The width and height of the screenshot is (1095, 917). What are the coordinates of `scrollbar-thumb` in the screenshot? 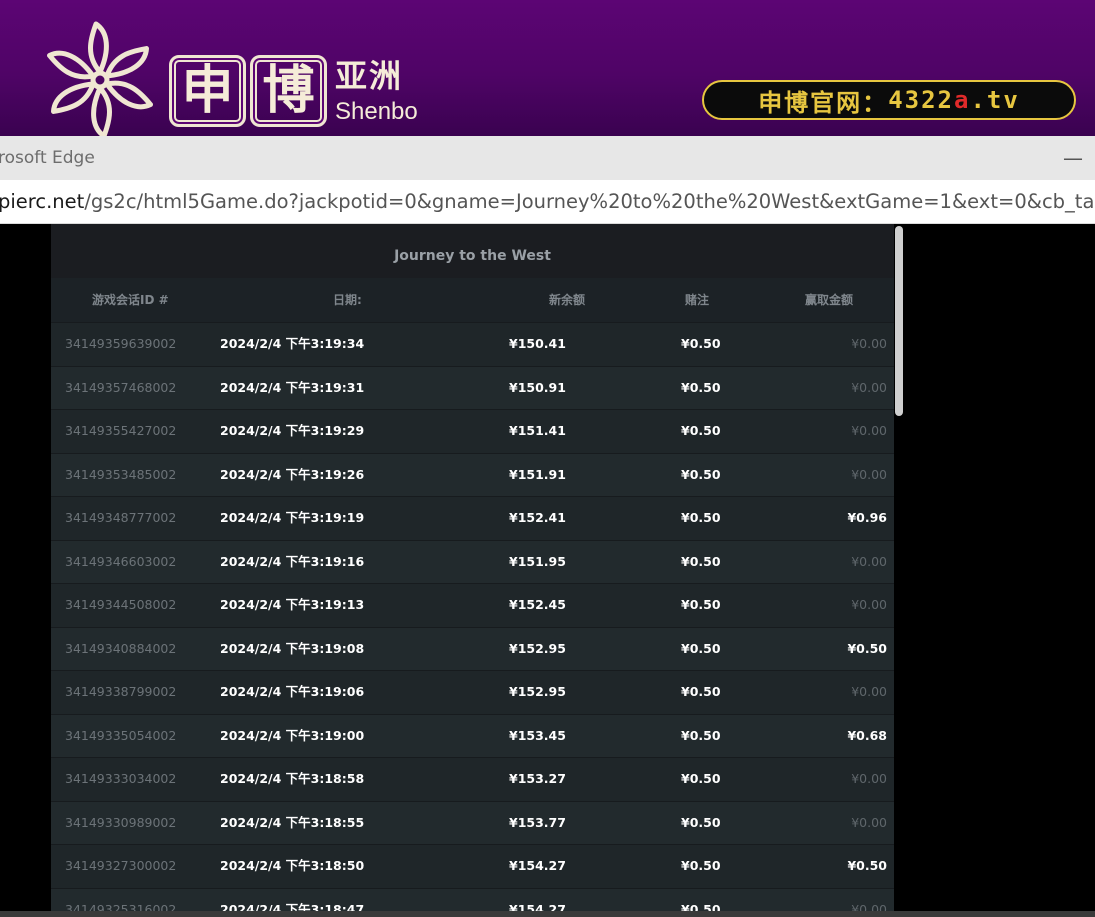 It's located at (899, 321).